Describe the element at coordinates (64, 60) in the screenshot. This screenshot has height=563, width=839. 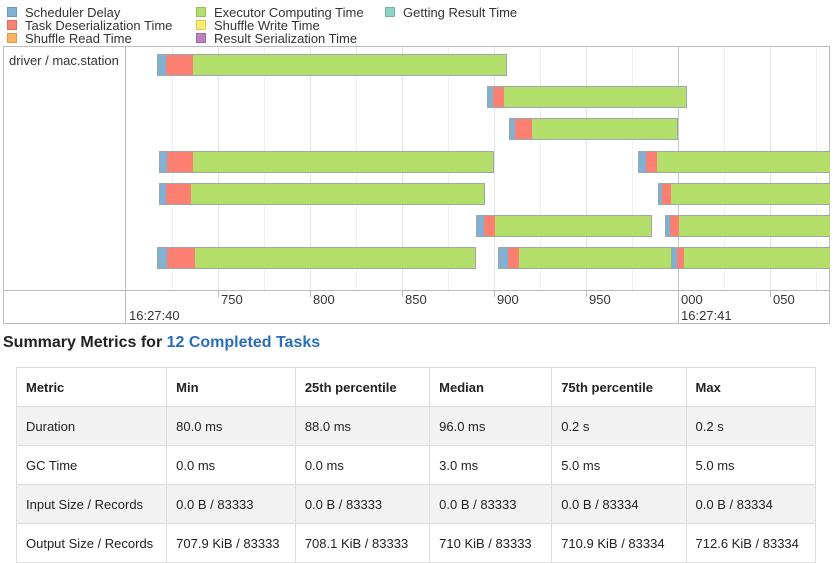
I see `executor-group-label: driver / mac.station` at that location.